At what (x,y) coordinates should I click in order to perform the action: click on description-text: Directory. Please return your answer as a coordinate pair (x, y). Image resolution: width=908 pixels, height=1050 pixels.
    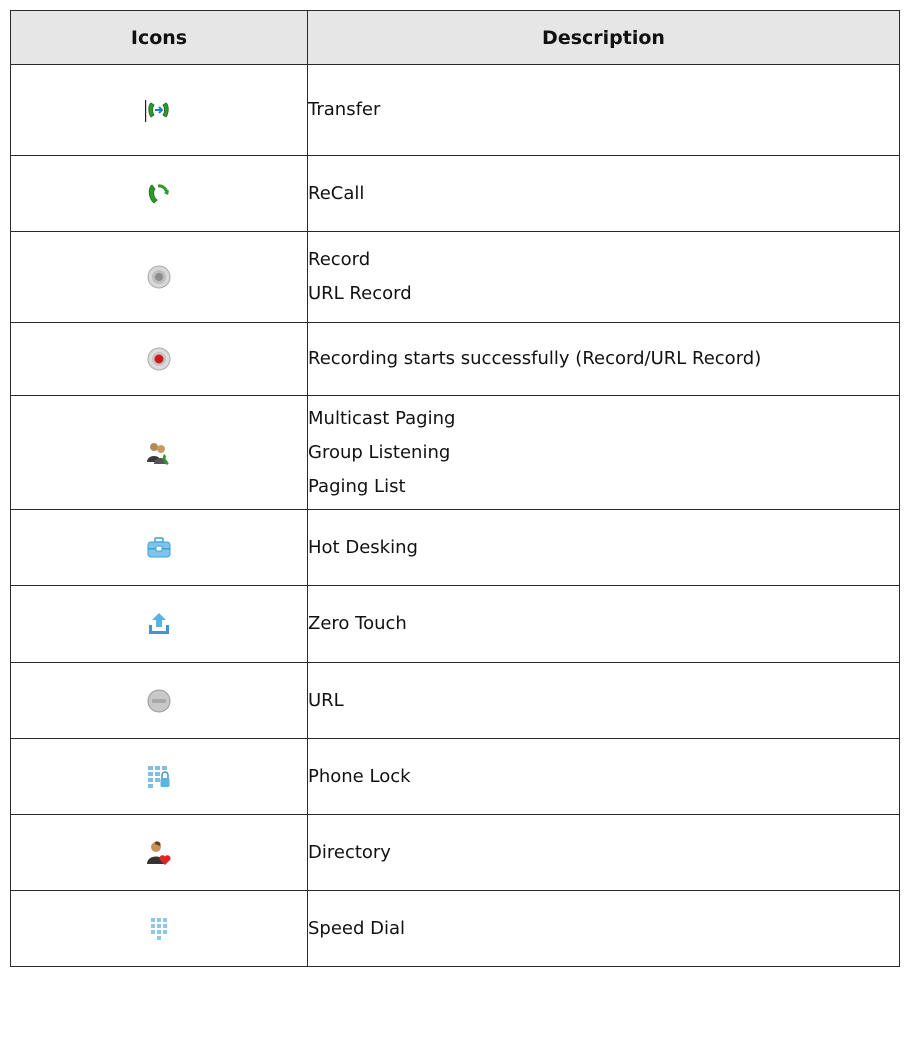
    Looking at the image, I should click on (349, 852).